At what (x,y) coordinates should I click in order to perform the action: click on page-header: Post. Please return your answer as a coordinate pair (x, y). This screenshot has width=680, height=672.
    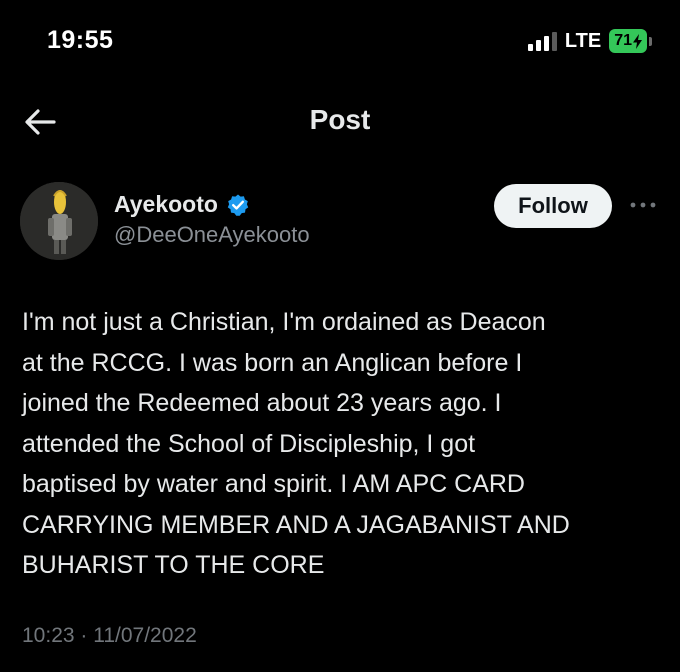
    Looking at the image, I should click on (340, 123).